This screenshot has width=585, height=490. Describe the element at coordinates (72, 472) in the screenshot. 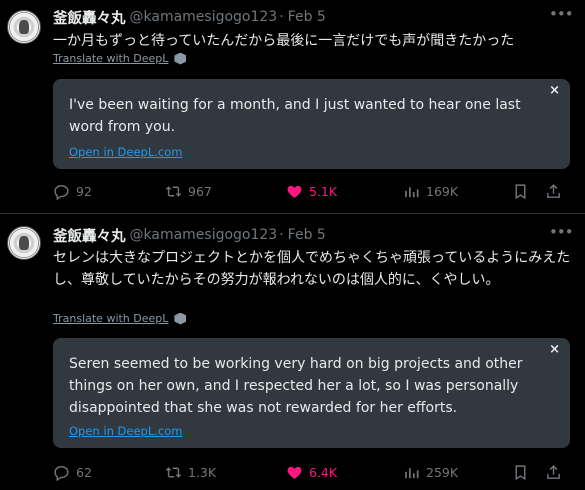

I see `reply-button: 62` at that location.